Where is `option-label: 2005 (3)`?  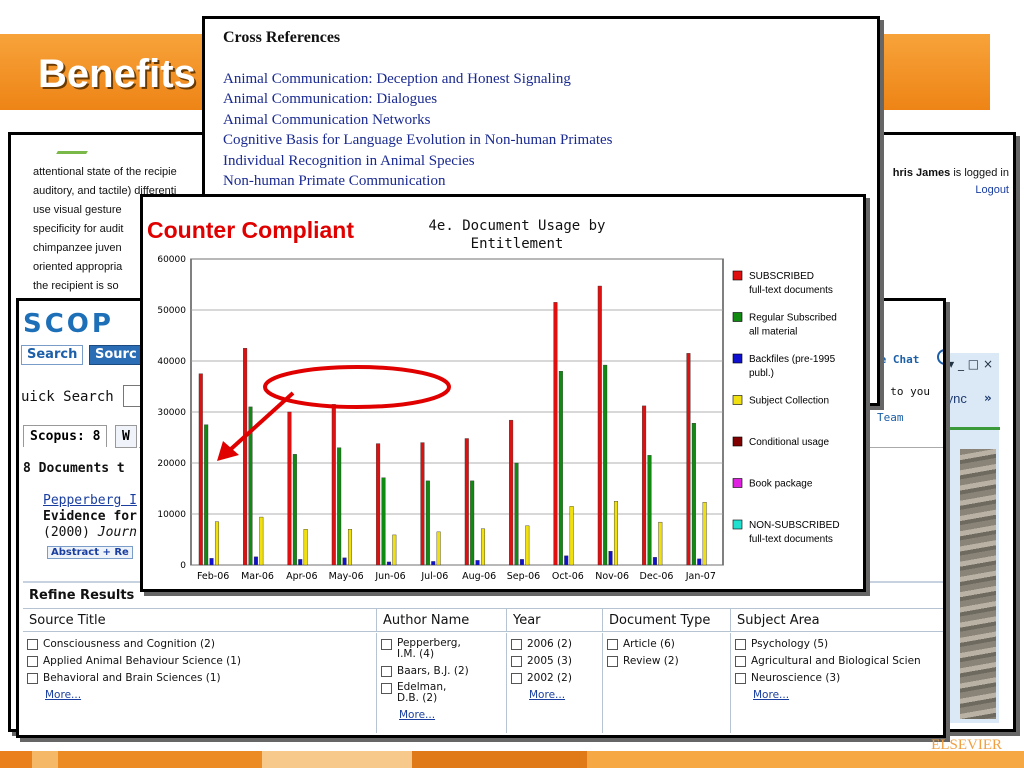 option-label: 2005 (3) is located at coordinates (549, 661).